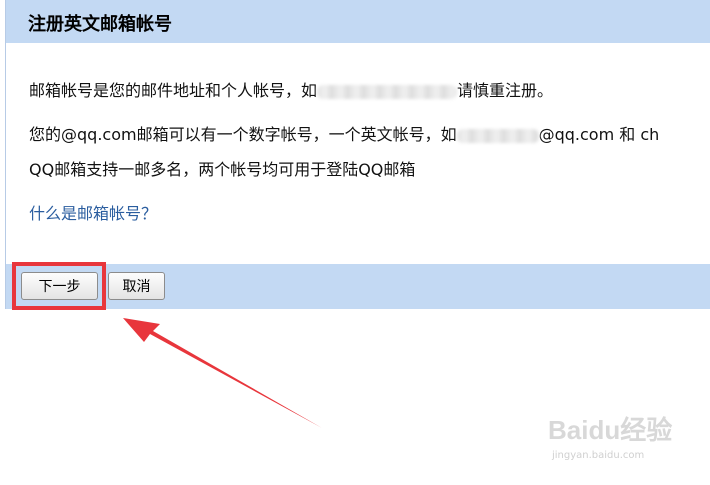  Describe the element at coordinates (222, 169) in the screenshot. I see `multi-name-description: QQ邮箱支持一邮多名，两个帐号均可用于登陆QQ邮箱` at that location.